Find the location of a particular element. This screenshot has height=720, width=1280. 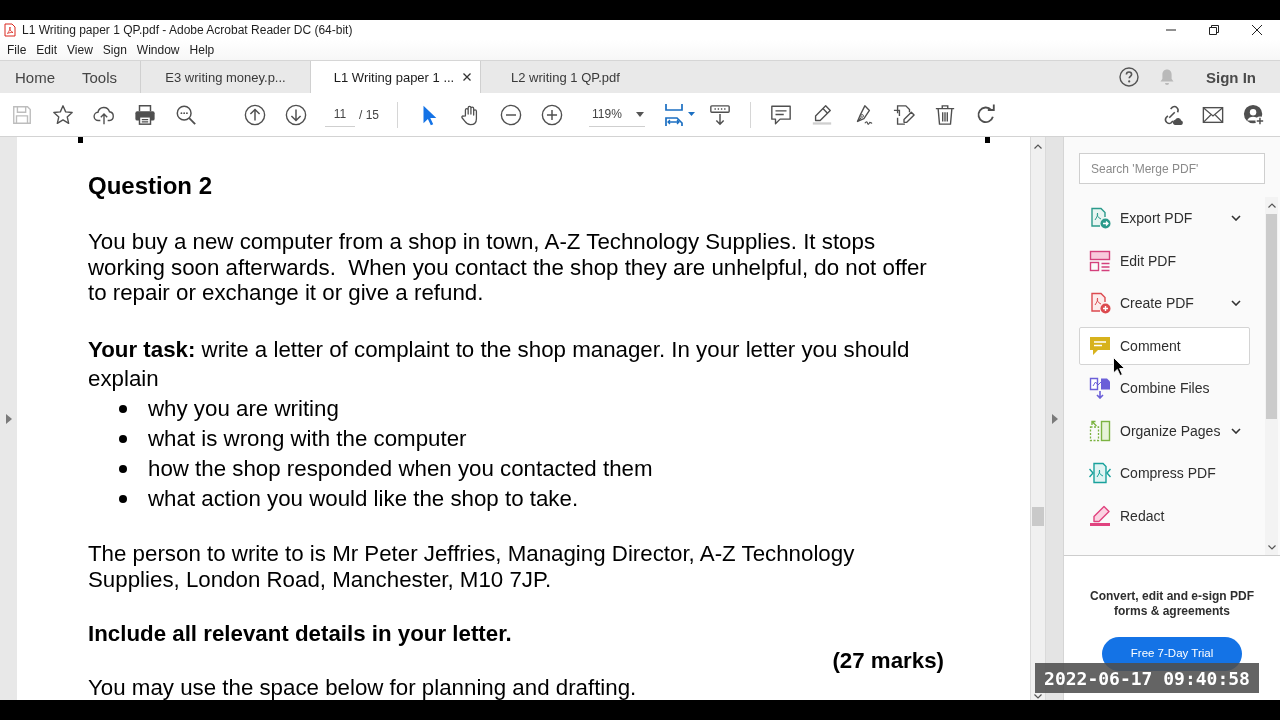

trash-icon is located at coordinates (945, 114).